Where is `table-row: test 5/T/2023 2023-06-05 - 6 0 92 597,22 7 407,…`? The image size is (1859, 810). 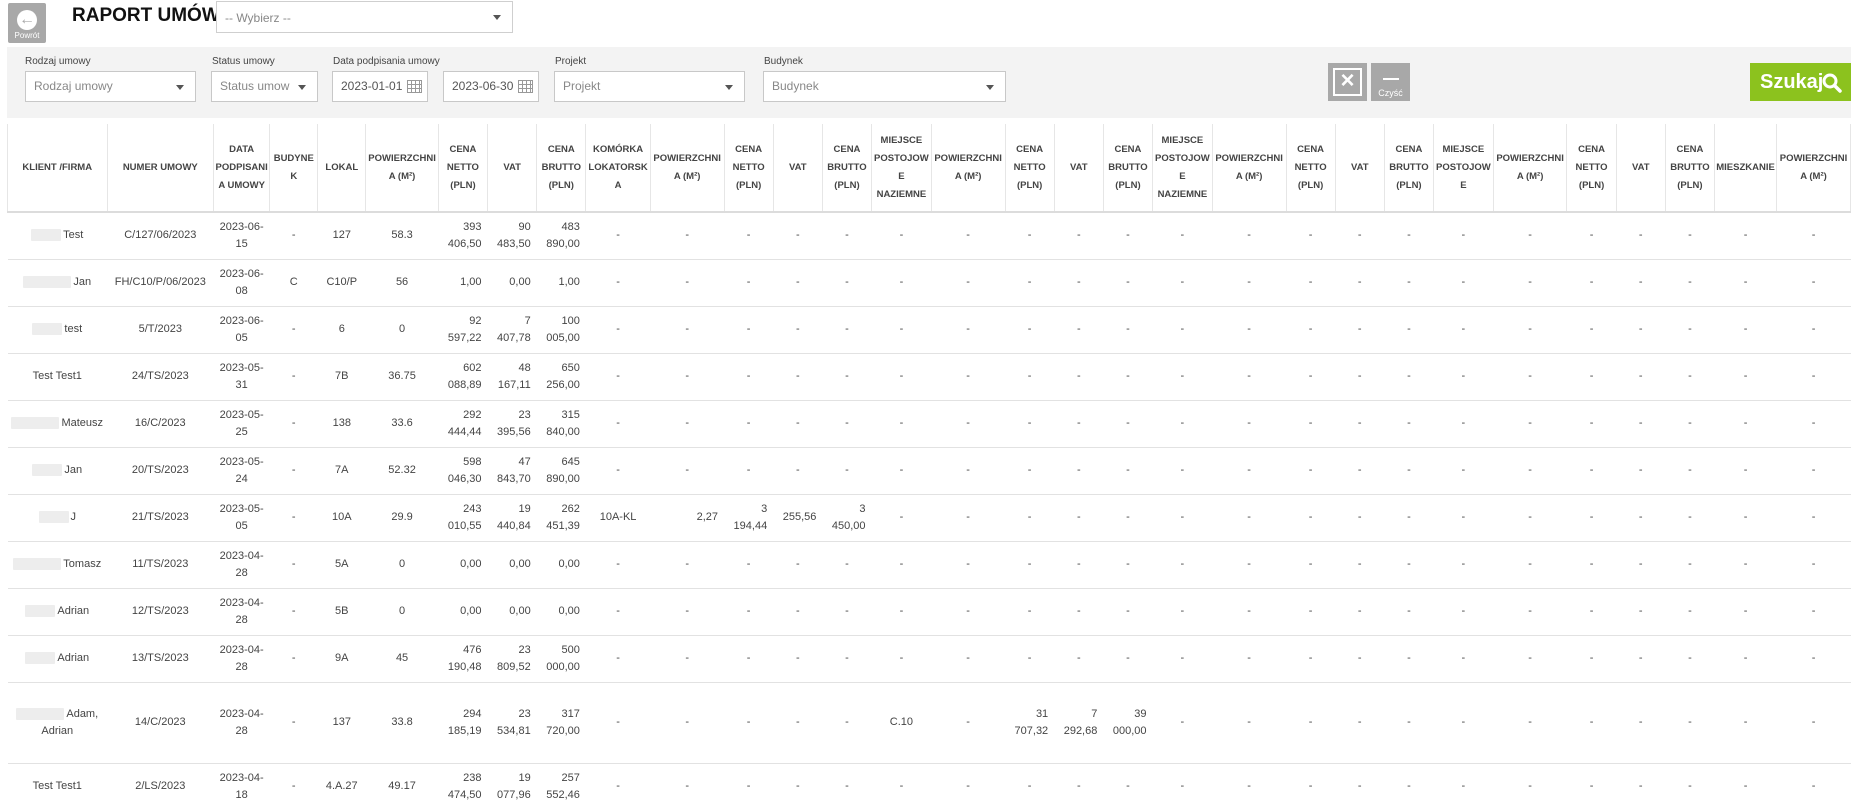
table-row: test 5/T/2023 2023-06-05 - 6 0 92 597,22 7 407,… is located at coordinates (929, 330).